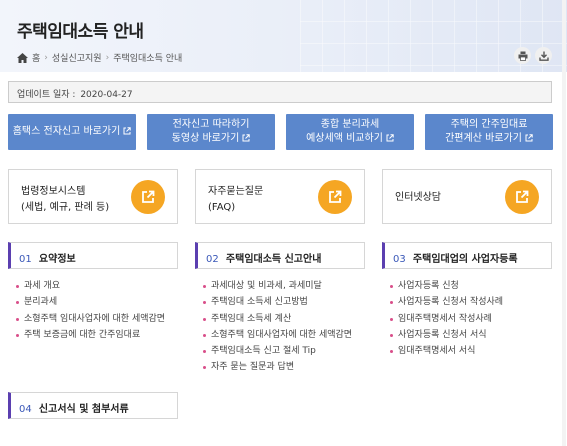 This screenshot has height=446, width=567. I want to click on breadcrumb: 홈 › 성실신고지원 › 주택임대소득 안내, so click(99, 57).